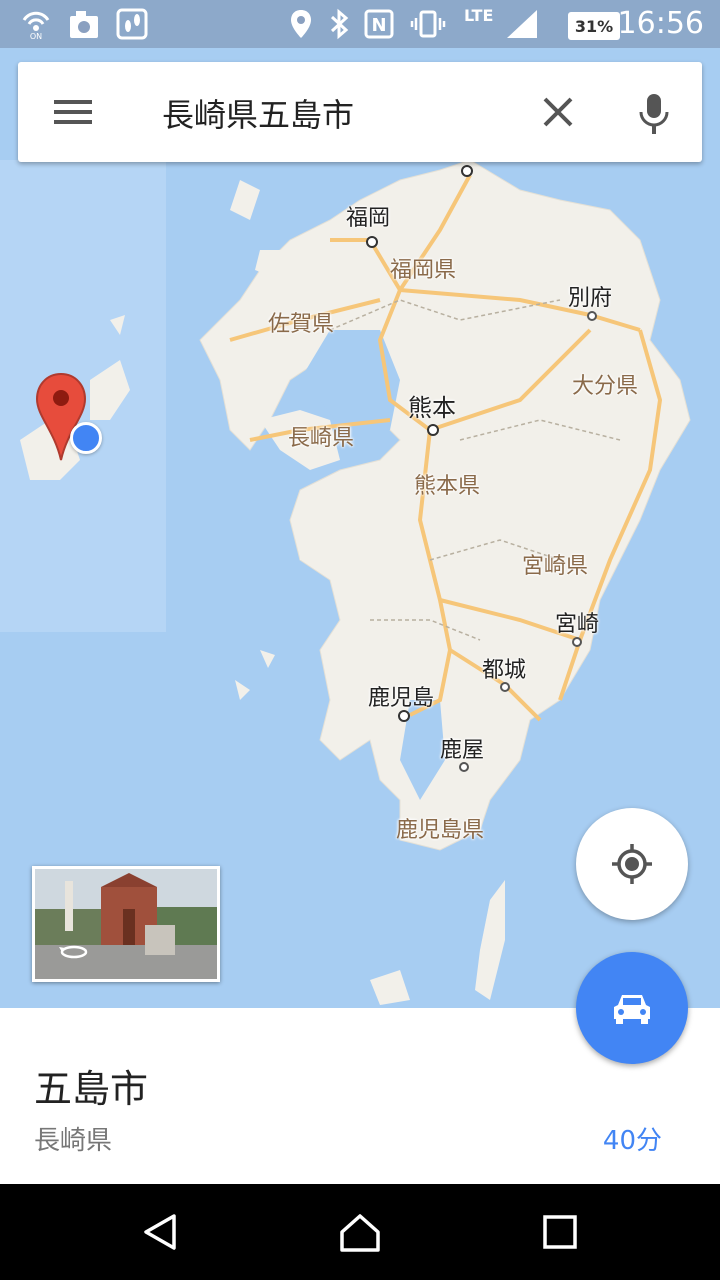 Image resolution: width=720 pixels, height=1280 pixels. I want to click on status-bar: ON N LTE 31% 16:56, so click(360, 24).